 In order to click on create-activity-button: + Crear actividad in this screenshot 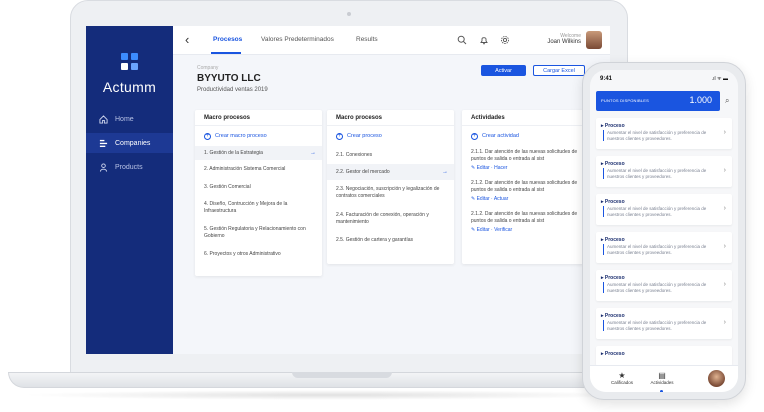, I will do `click(525, 136)`.